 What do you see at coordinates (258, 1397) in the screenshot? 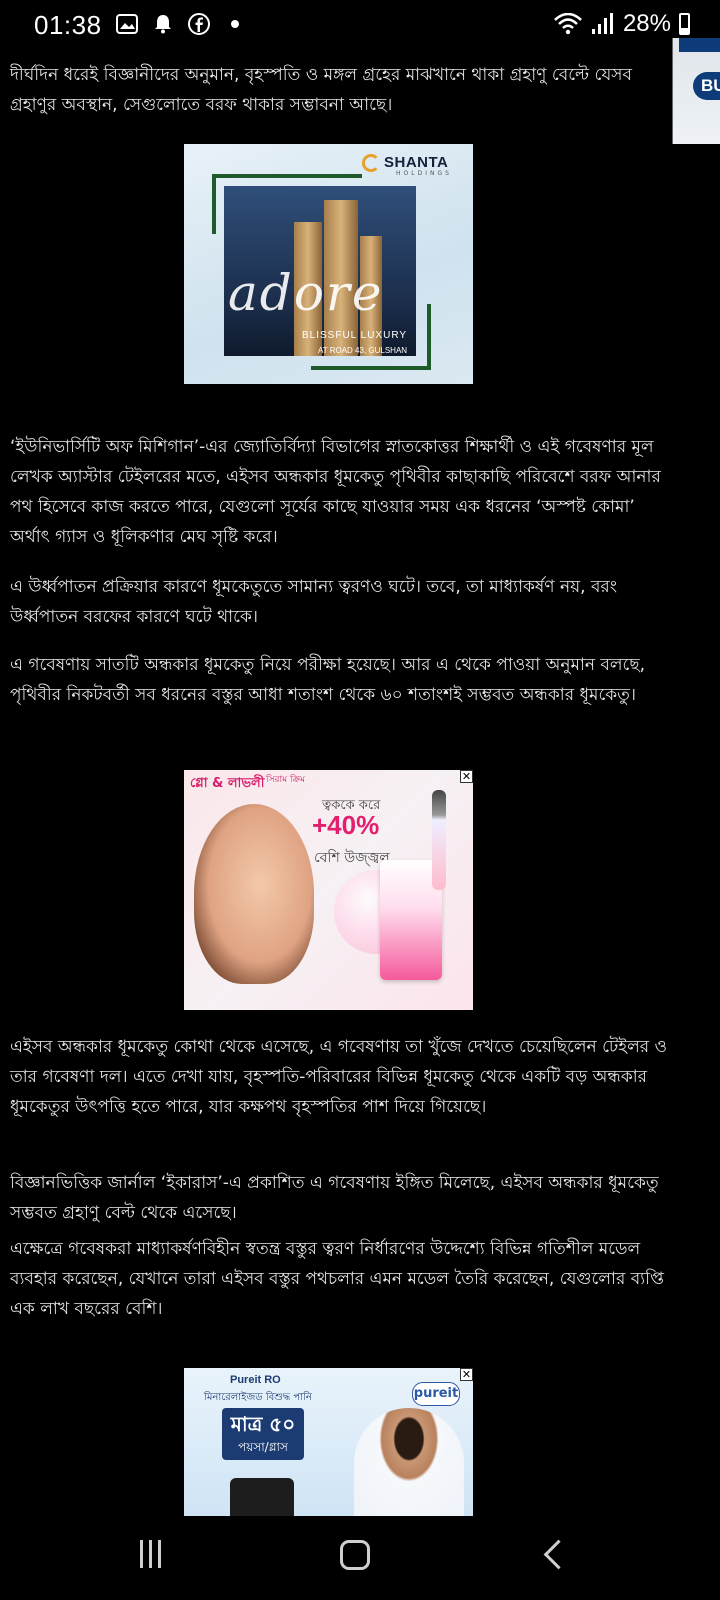
I see `pureit-subtitle: মিনারেলাইজড বিশুদ্ধ পানি` at bounding box center [258, 1397].